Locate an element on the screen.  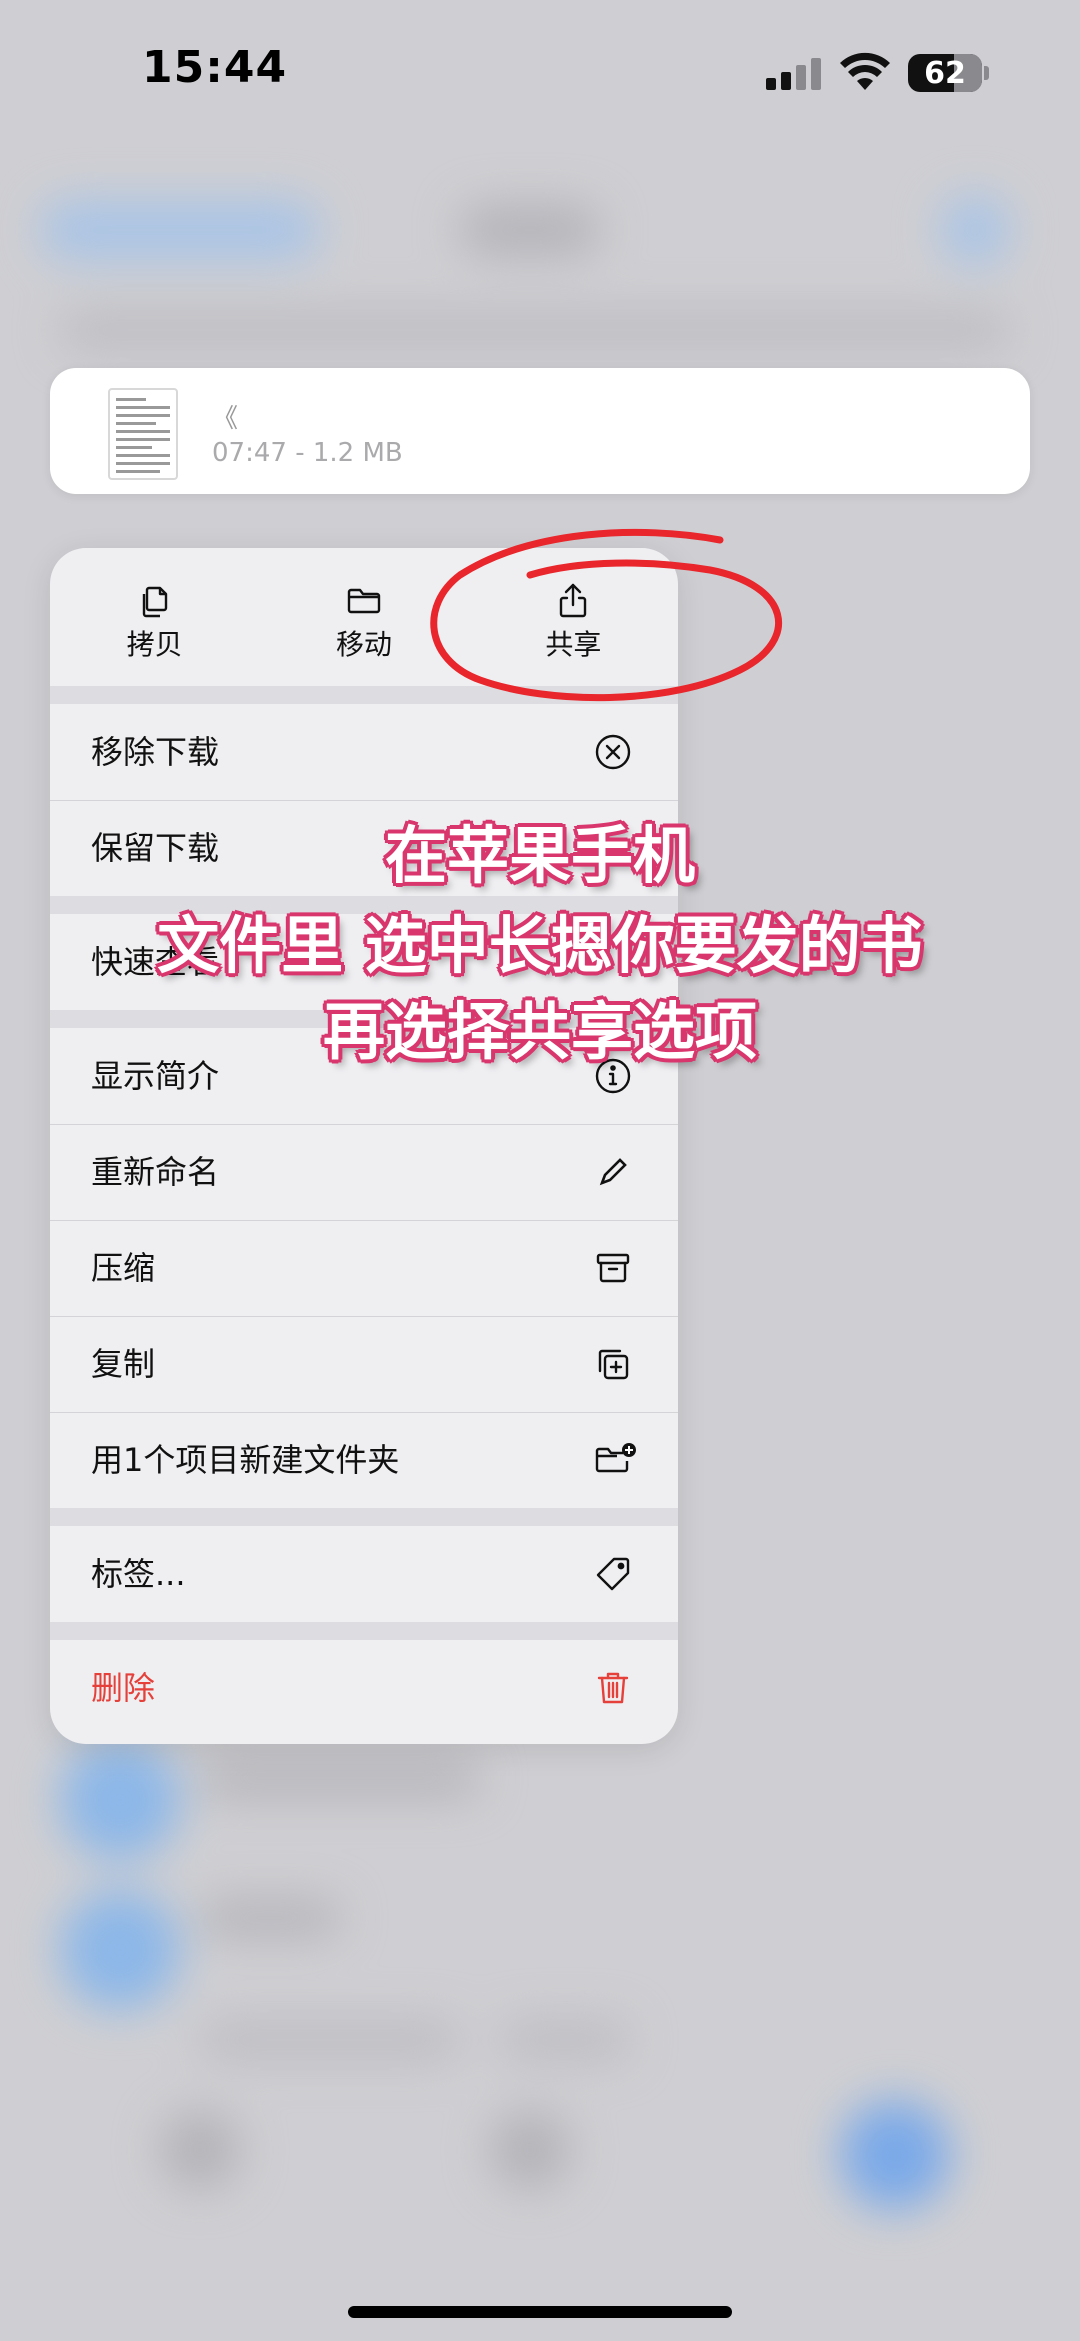
menu-item-label: 用1个项目新建文件夹 is located at coordinates (245, 1460).